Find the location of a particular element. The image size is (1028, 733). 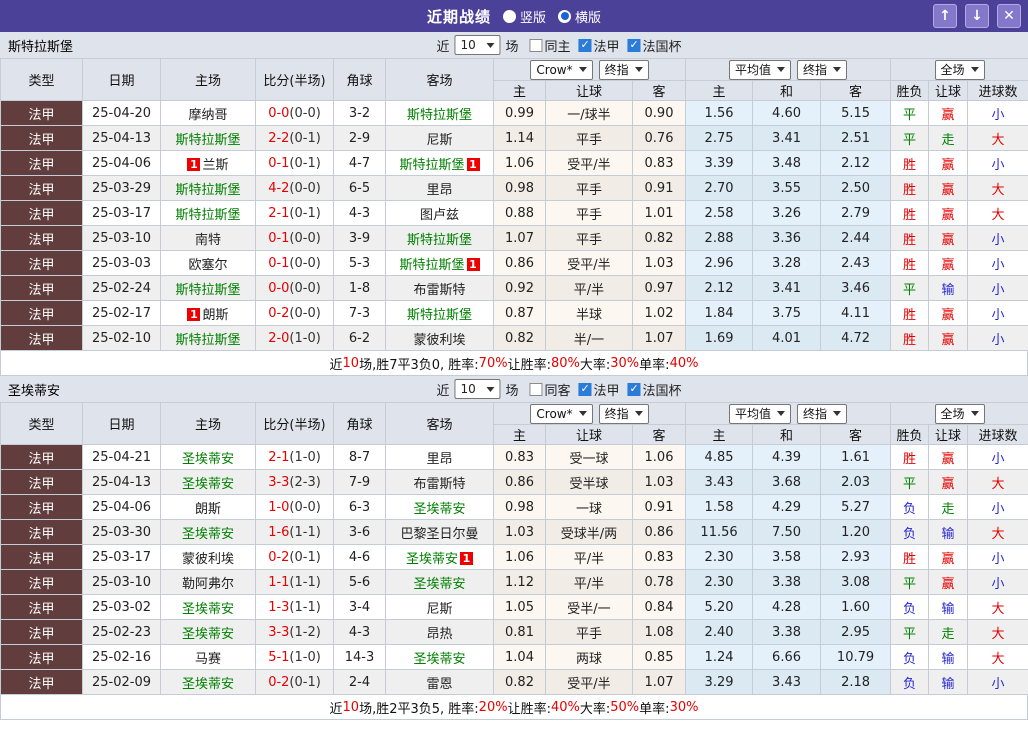

radio-selected-icon is located at coordinates (564, 16).